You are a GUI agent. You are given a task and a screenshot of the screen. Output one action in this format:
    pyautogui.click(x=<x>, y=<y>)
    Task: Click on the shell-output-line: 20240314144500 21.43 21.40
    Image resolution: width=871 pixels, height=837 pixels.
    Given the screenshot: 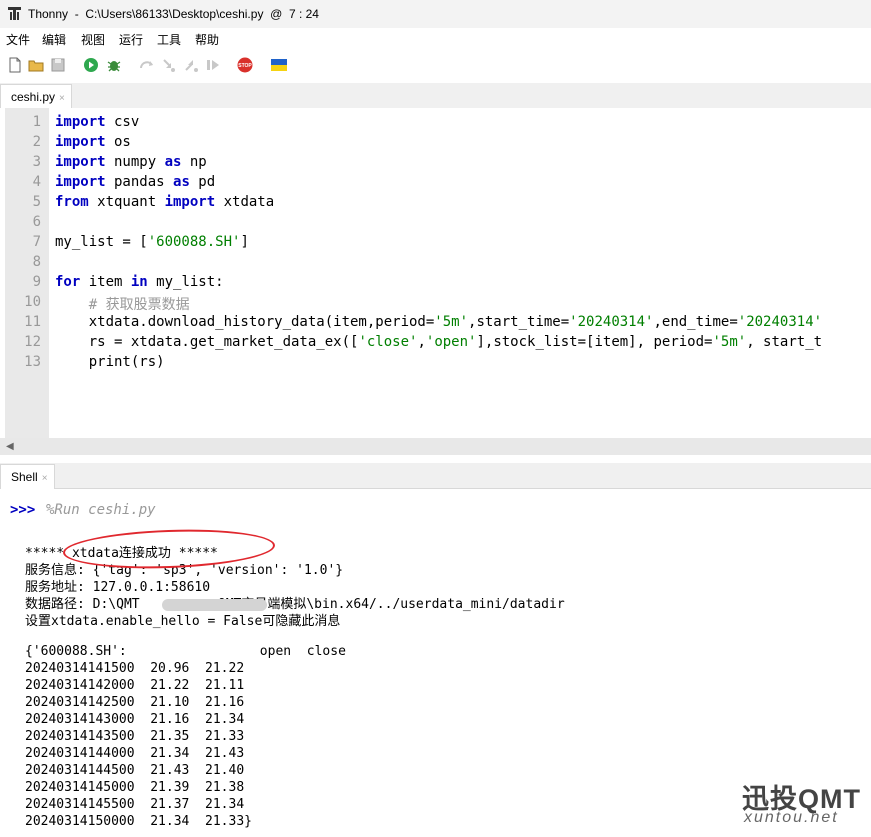 What is the action you would take?
    pyautogui.click(x=135, y=770)
    